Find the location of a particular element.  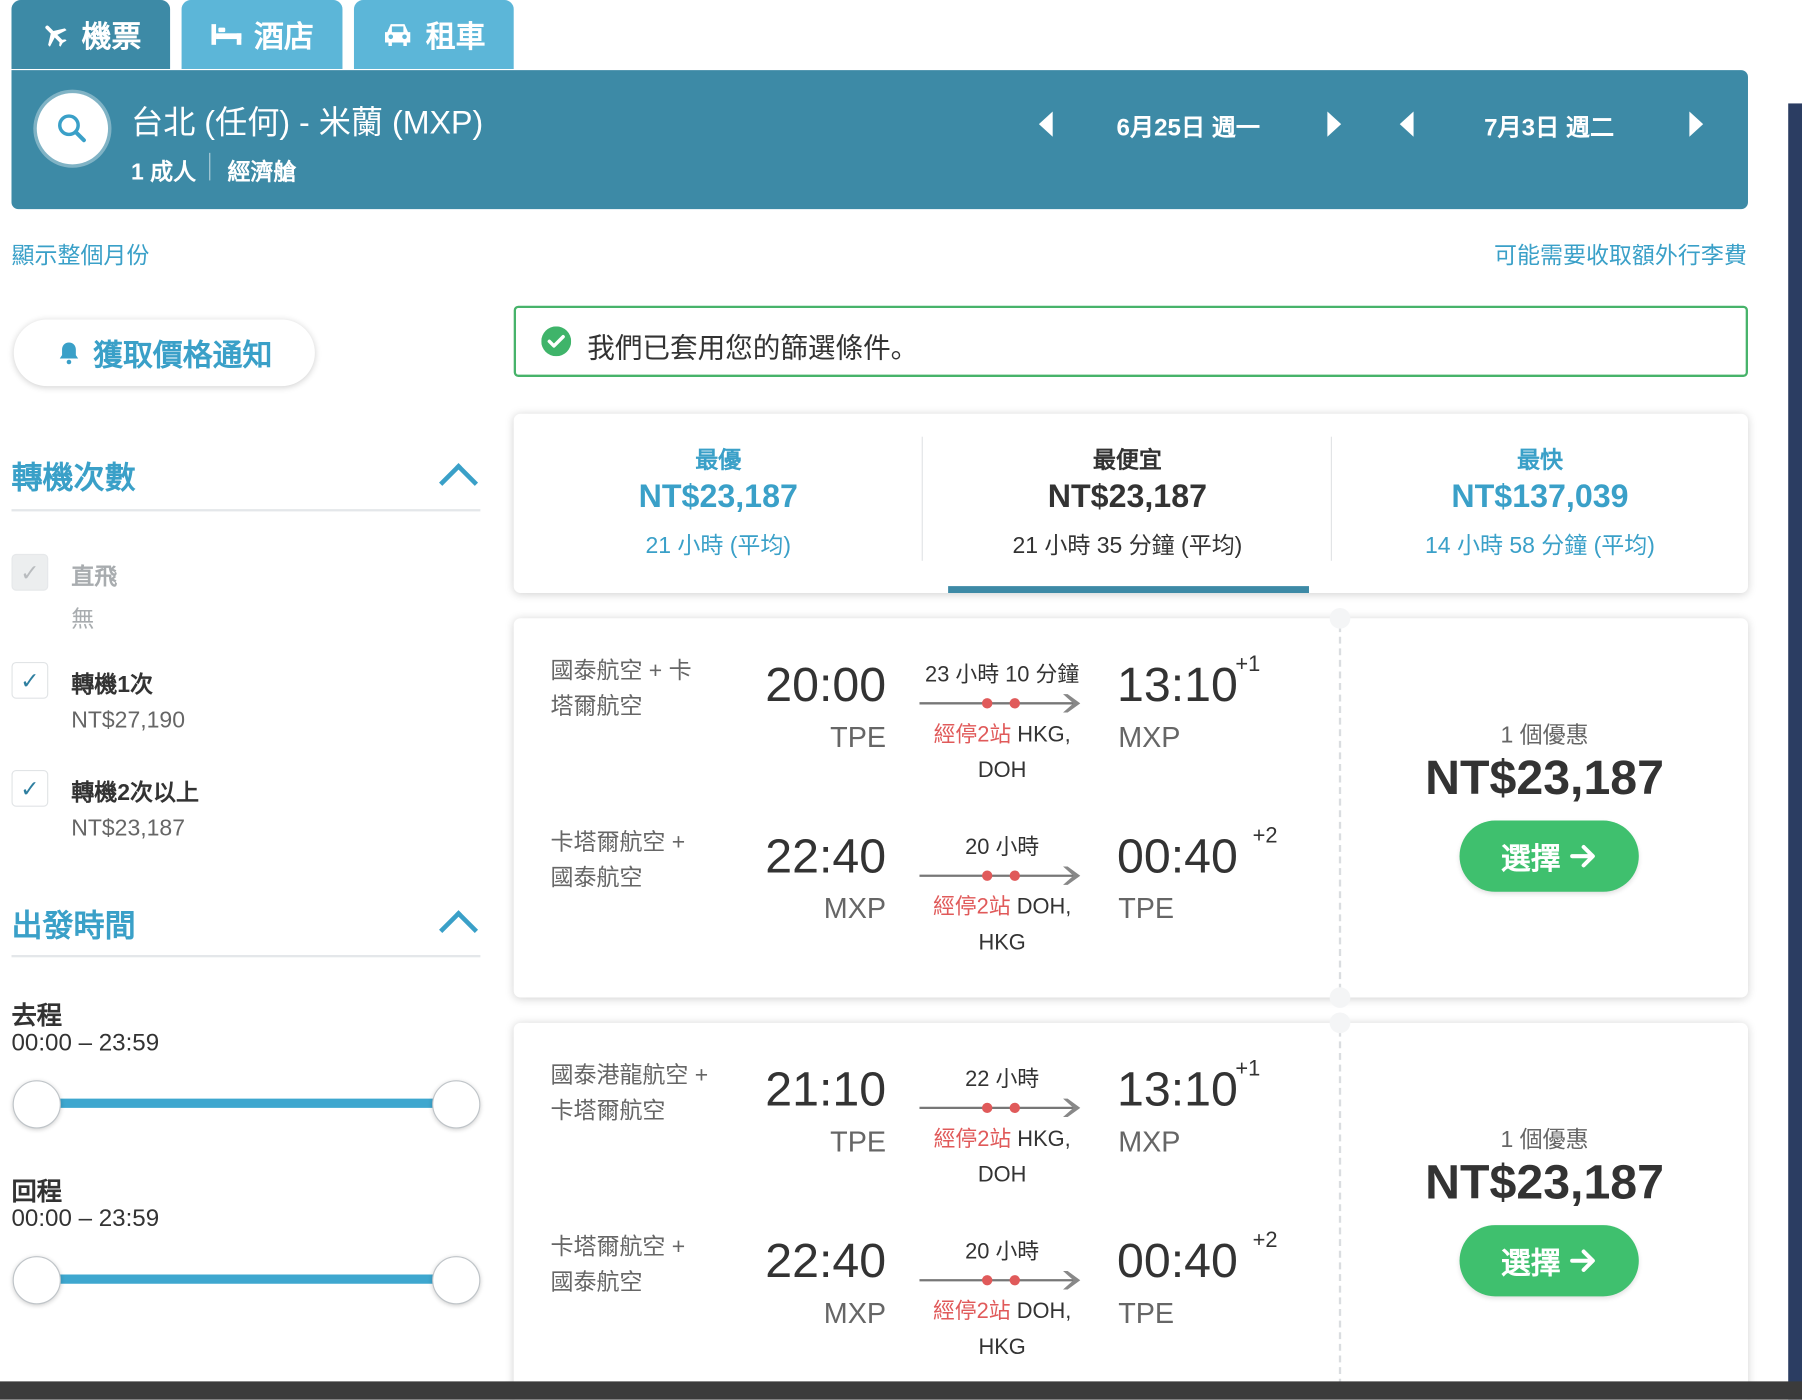

time-filter-title: 出發時間 is located at coordinates (73, 923).